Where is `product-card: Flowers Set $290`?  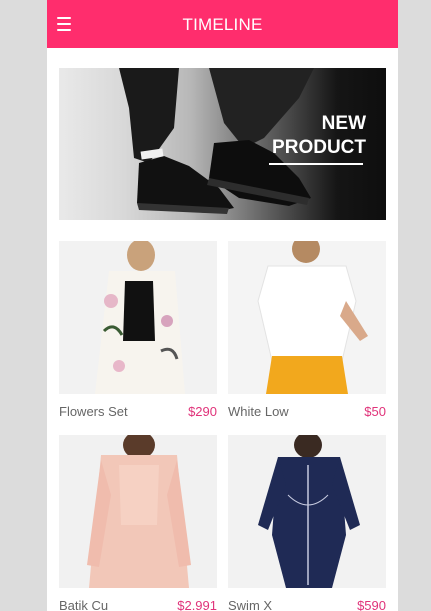
product-card: Flowers Set $290 is located at coordinates (138, 330).